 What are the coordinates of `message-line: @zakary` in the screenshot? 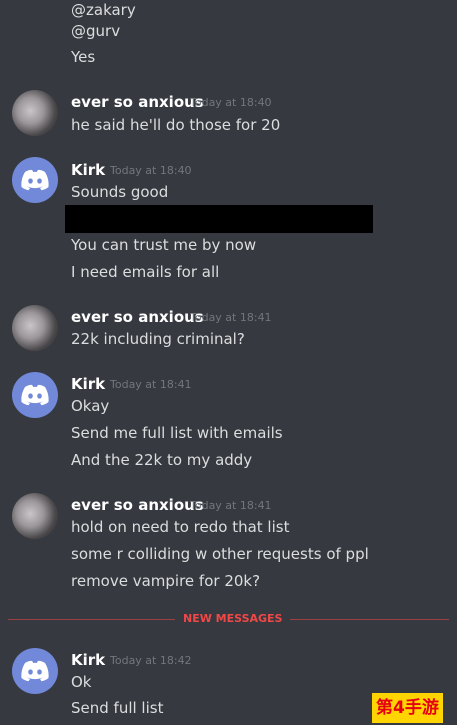 It's located at (103, 10).